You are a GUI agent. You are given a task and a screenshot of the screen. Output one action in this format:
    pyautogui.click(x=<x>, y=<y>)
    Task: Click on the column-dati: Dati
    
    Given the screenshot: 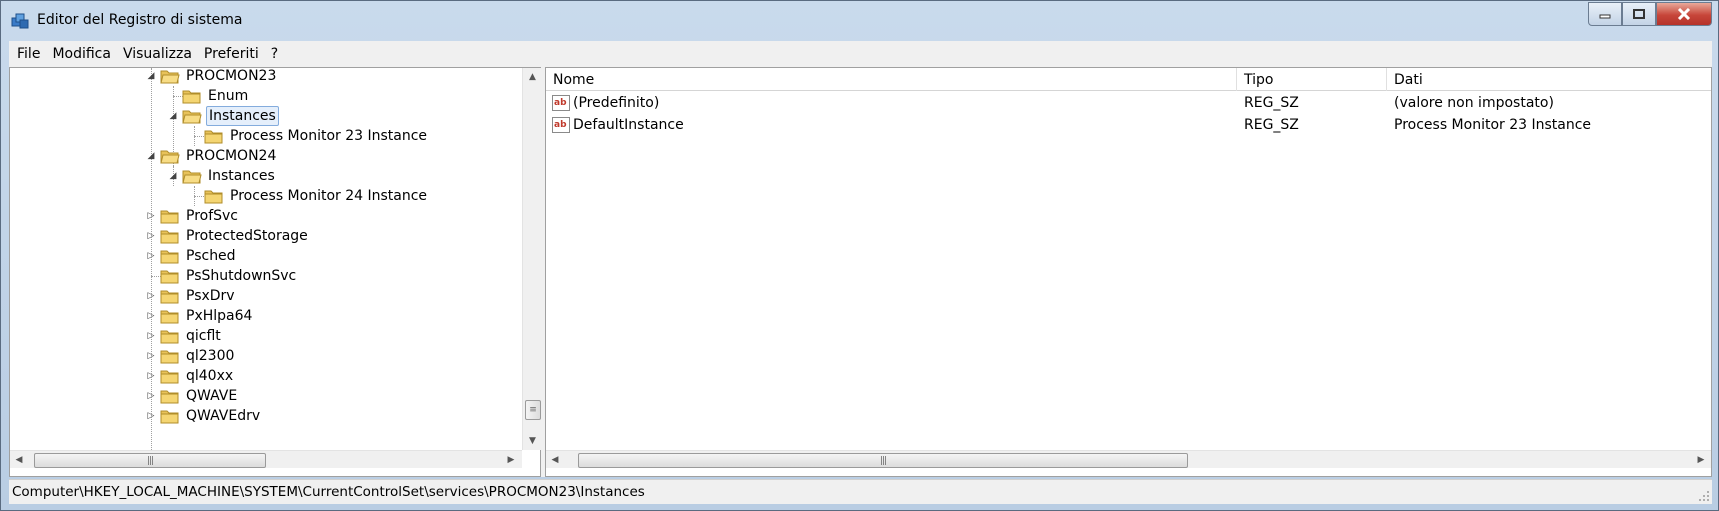 What is the action you would take?
    pyautogui.click(x=1549, y=79)
    